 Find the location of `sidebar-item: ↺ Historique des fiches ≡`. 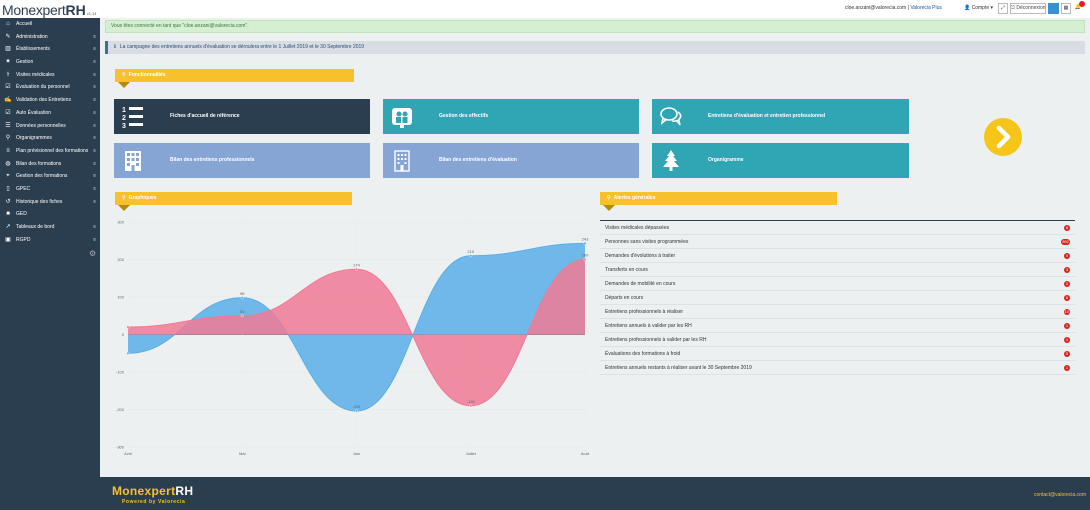

sidebar-item: ↺ Historique des fiches ≡ is located at coordinates (50, 202).